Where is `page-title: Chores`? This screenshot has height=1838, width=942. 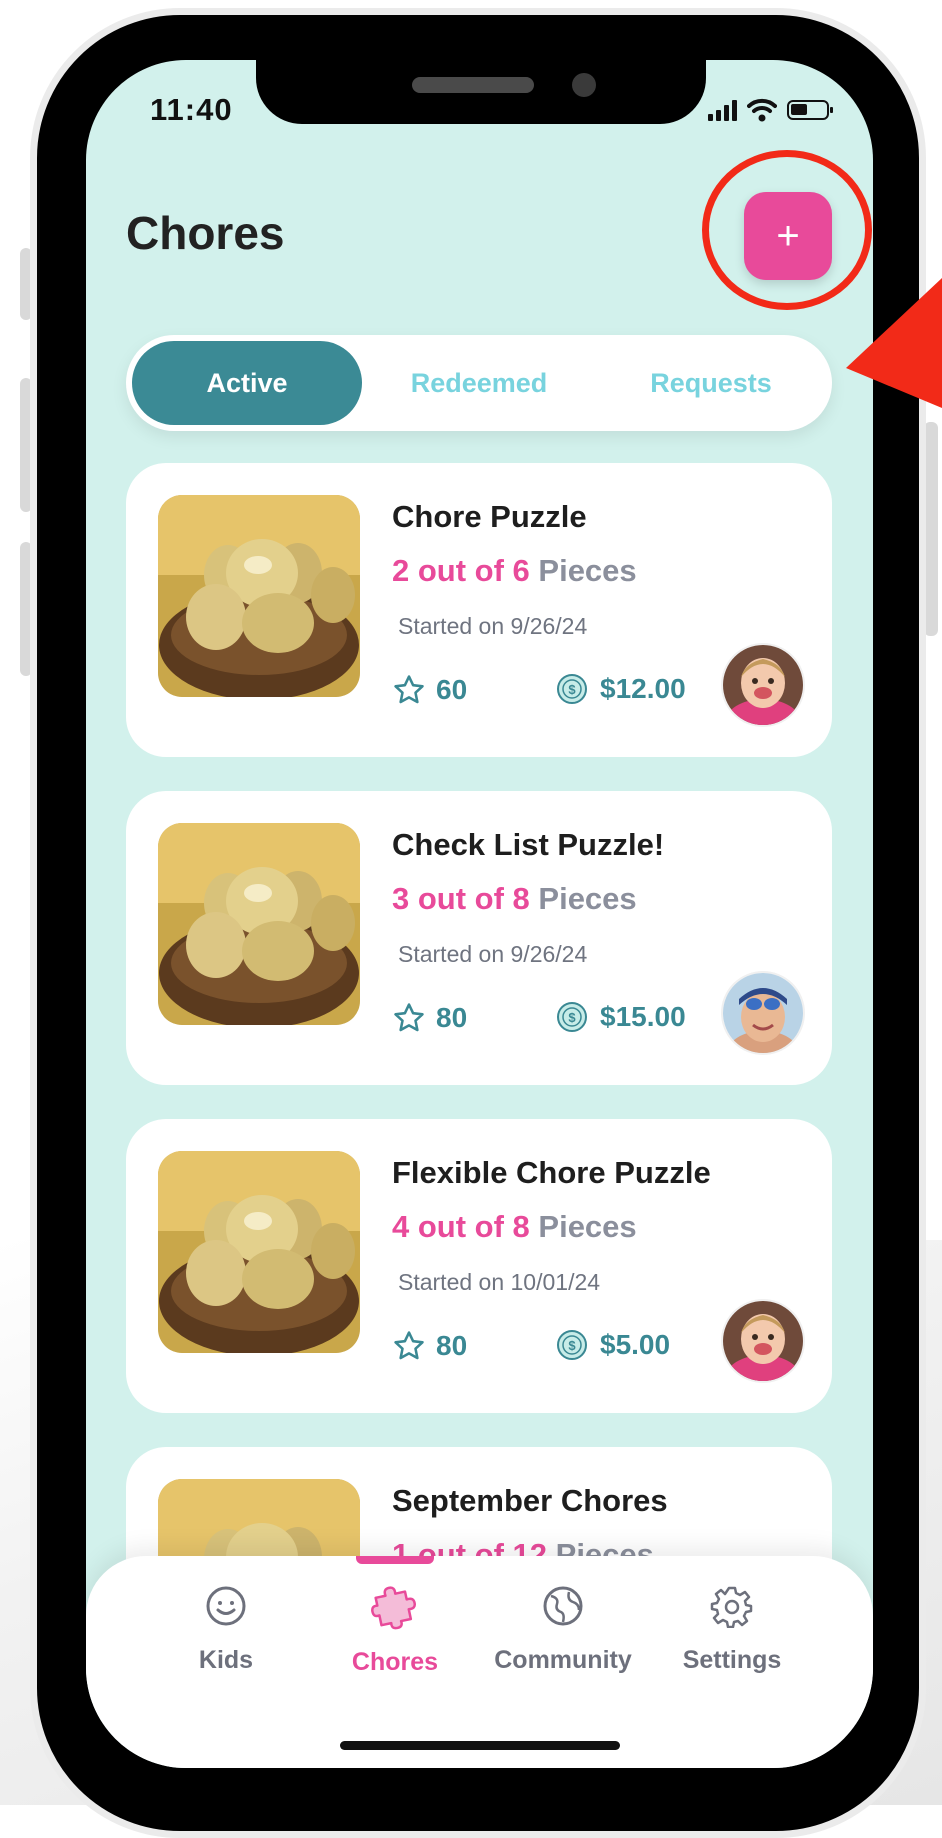 page-title: Chores is located at coordinates (205, 233).